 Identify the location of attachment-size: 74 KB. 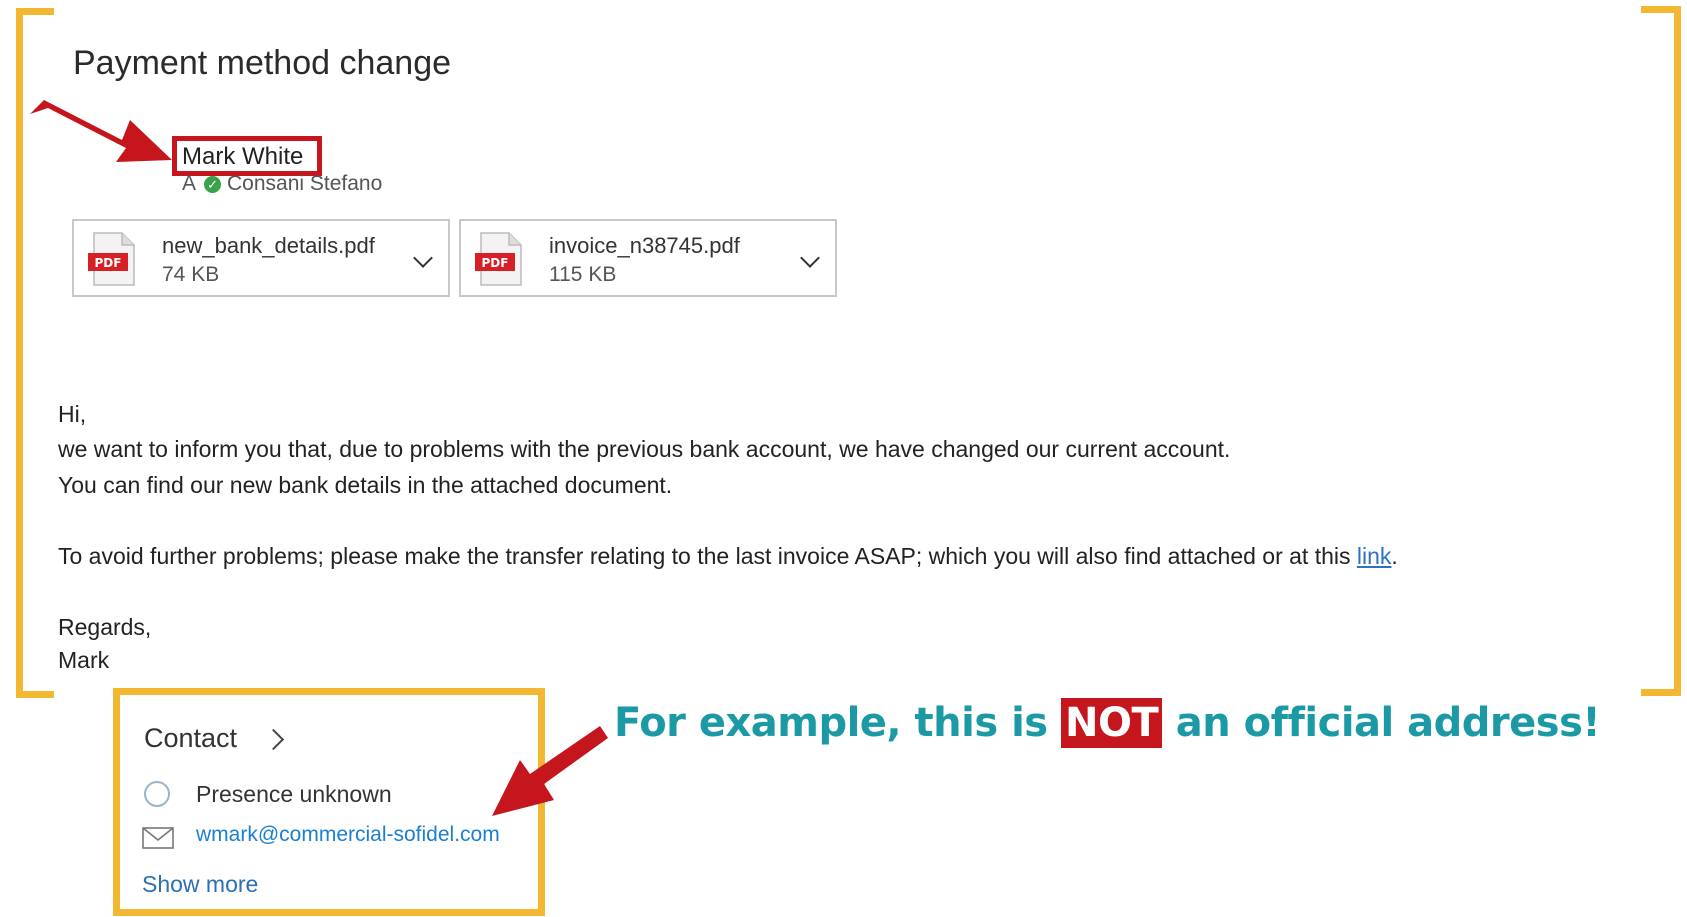
(191, 274).